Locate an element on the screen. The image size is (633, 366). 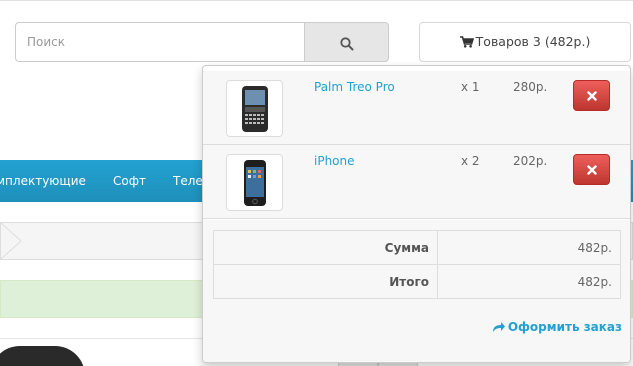
product-quantity: x 2 is located at coordinates (470, 161).